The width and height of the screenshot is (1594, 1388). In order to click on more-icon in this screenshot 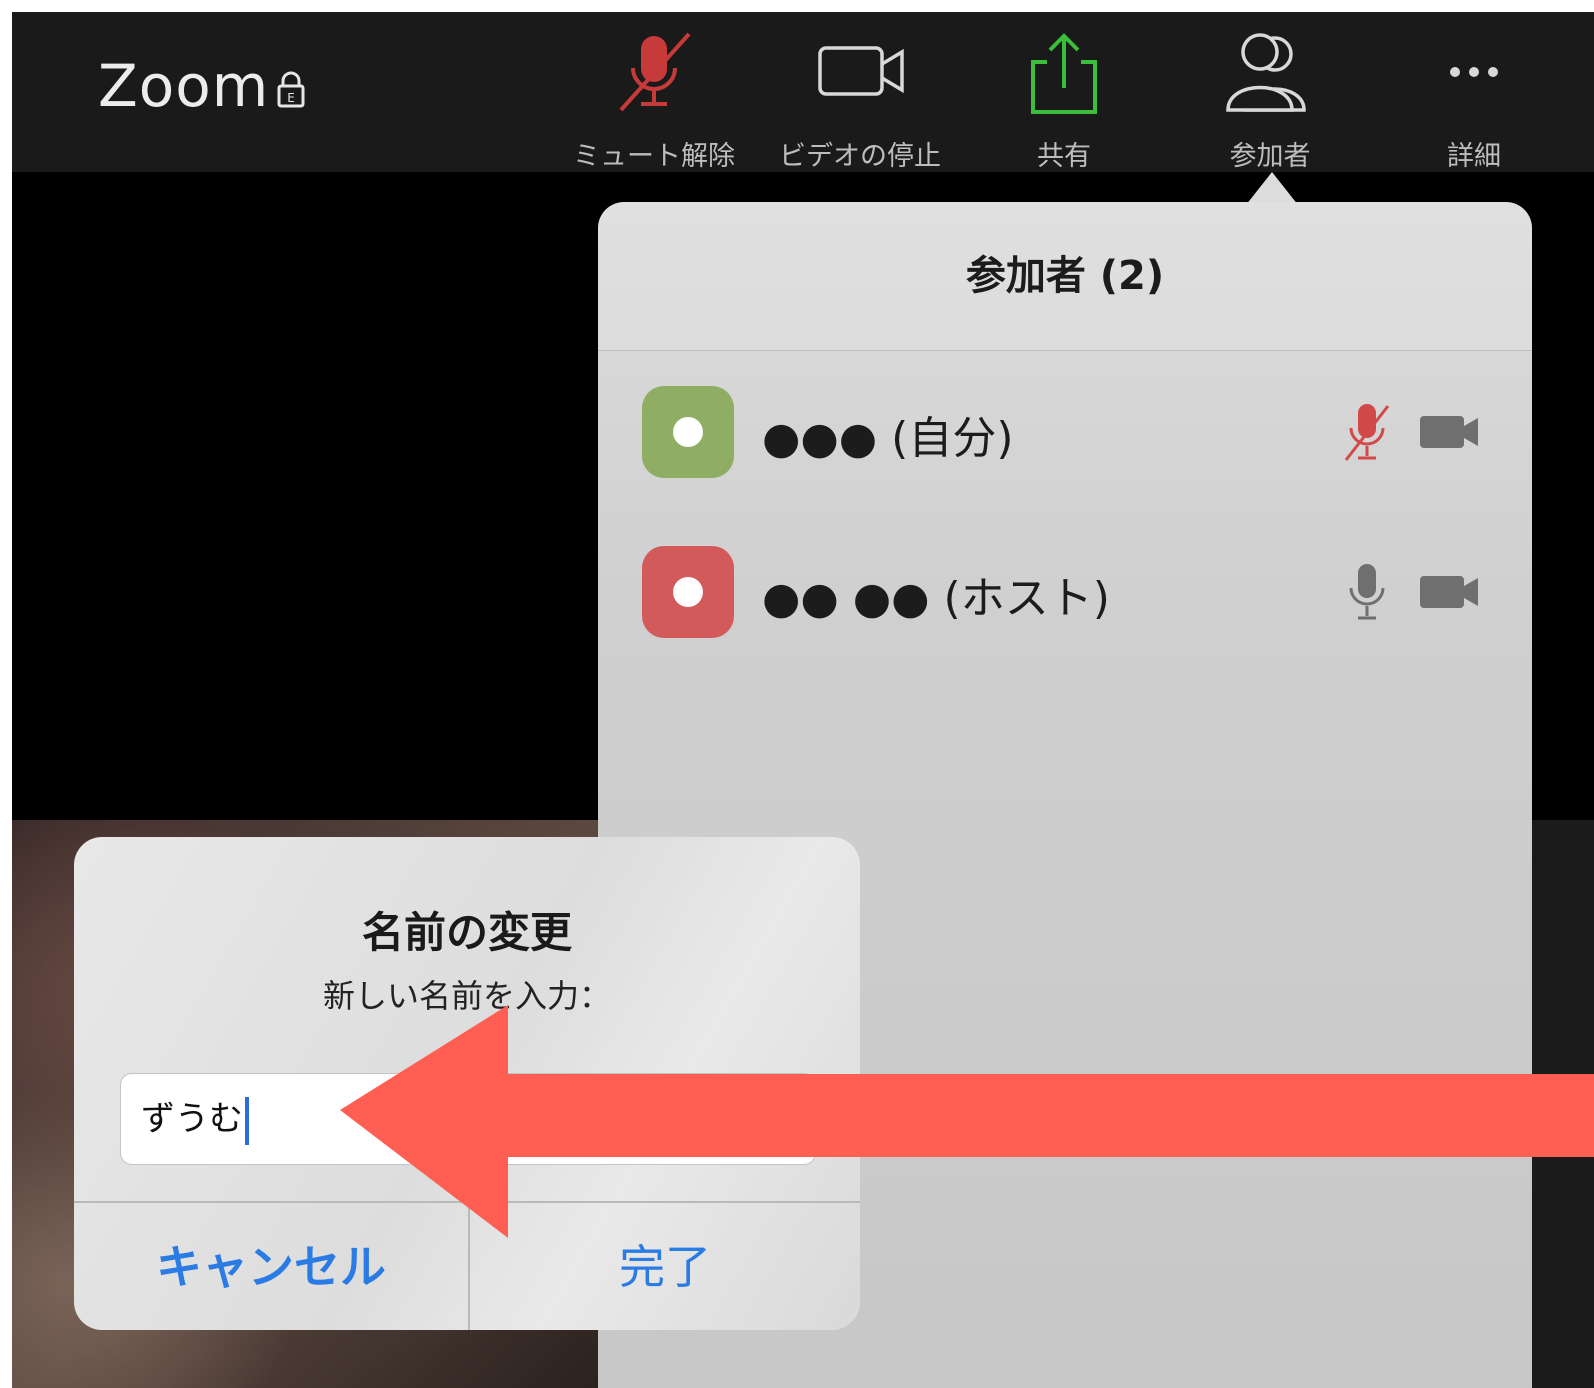, I will do `click(1474, 73)`.